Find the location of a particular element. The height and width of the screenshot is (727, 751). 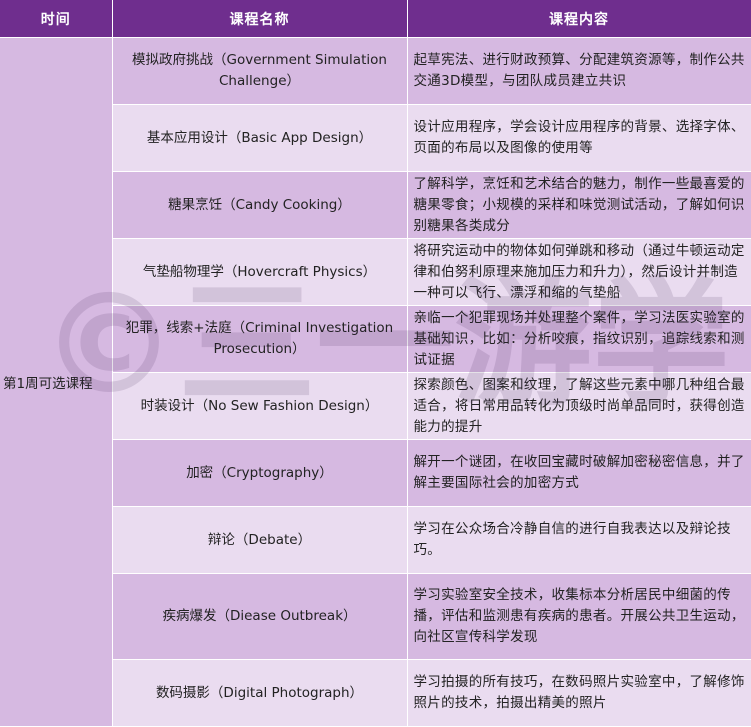

course-name: 气垫船物理学（Hovercraft Physics） is located at coordinates (260, 272).